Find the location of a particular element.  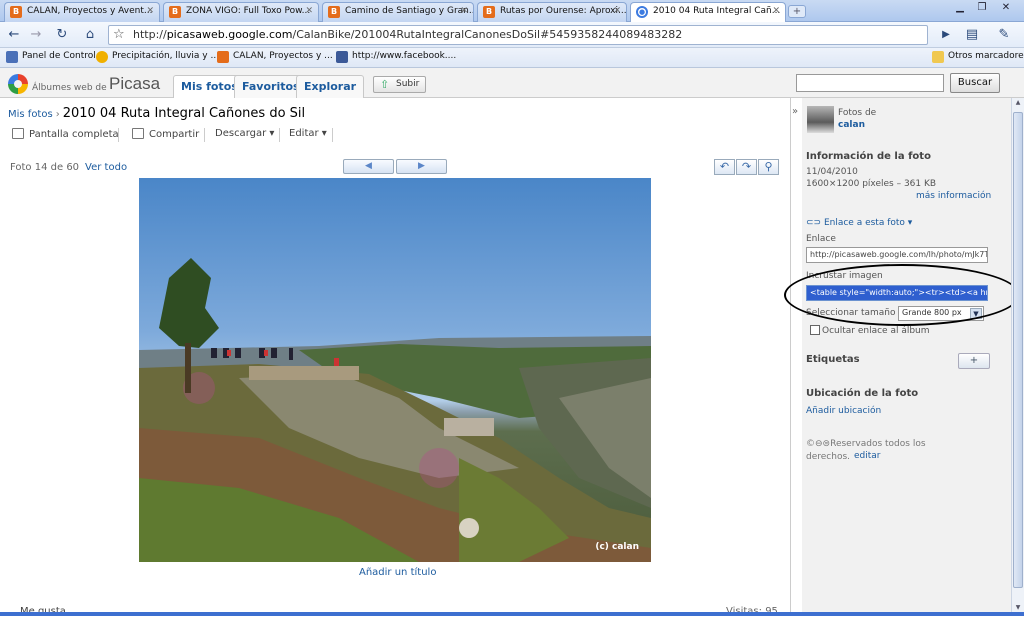

upload-button: ⇧ Subir is located at coordinates (400, 84).